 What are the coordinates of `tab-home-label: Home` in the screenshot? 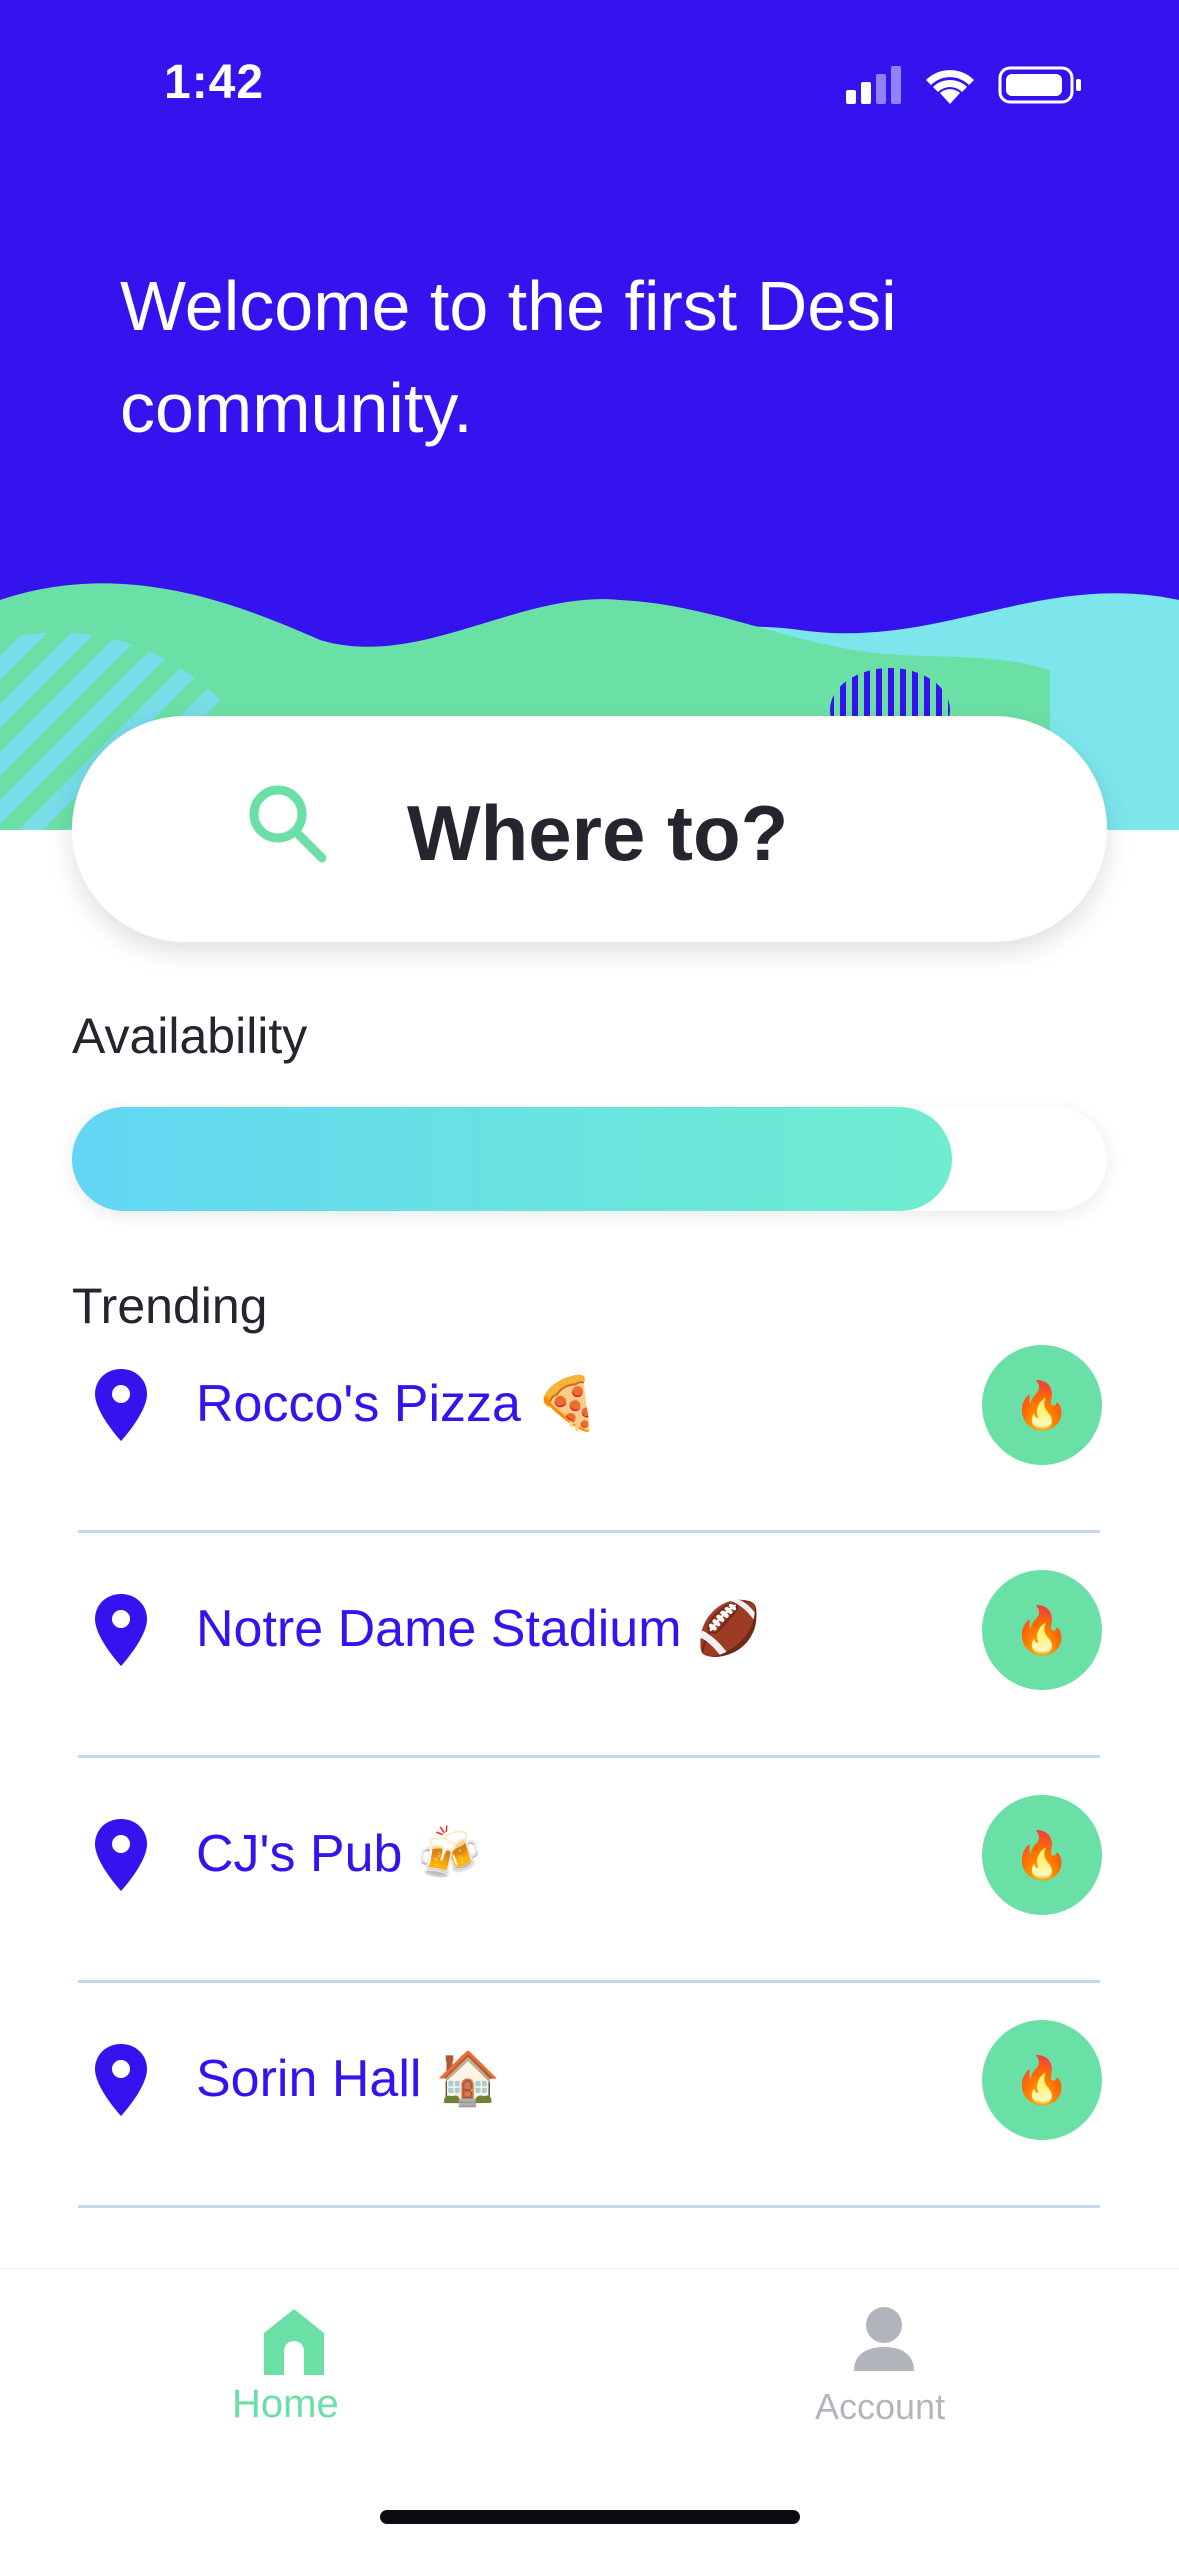 It's located at (285, 2404).